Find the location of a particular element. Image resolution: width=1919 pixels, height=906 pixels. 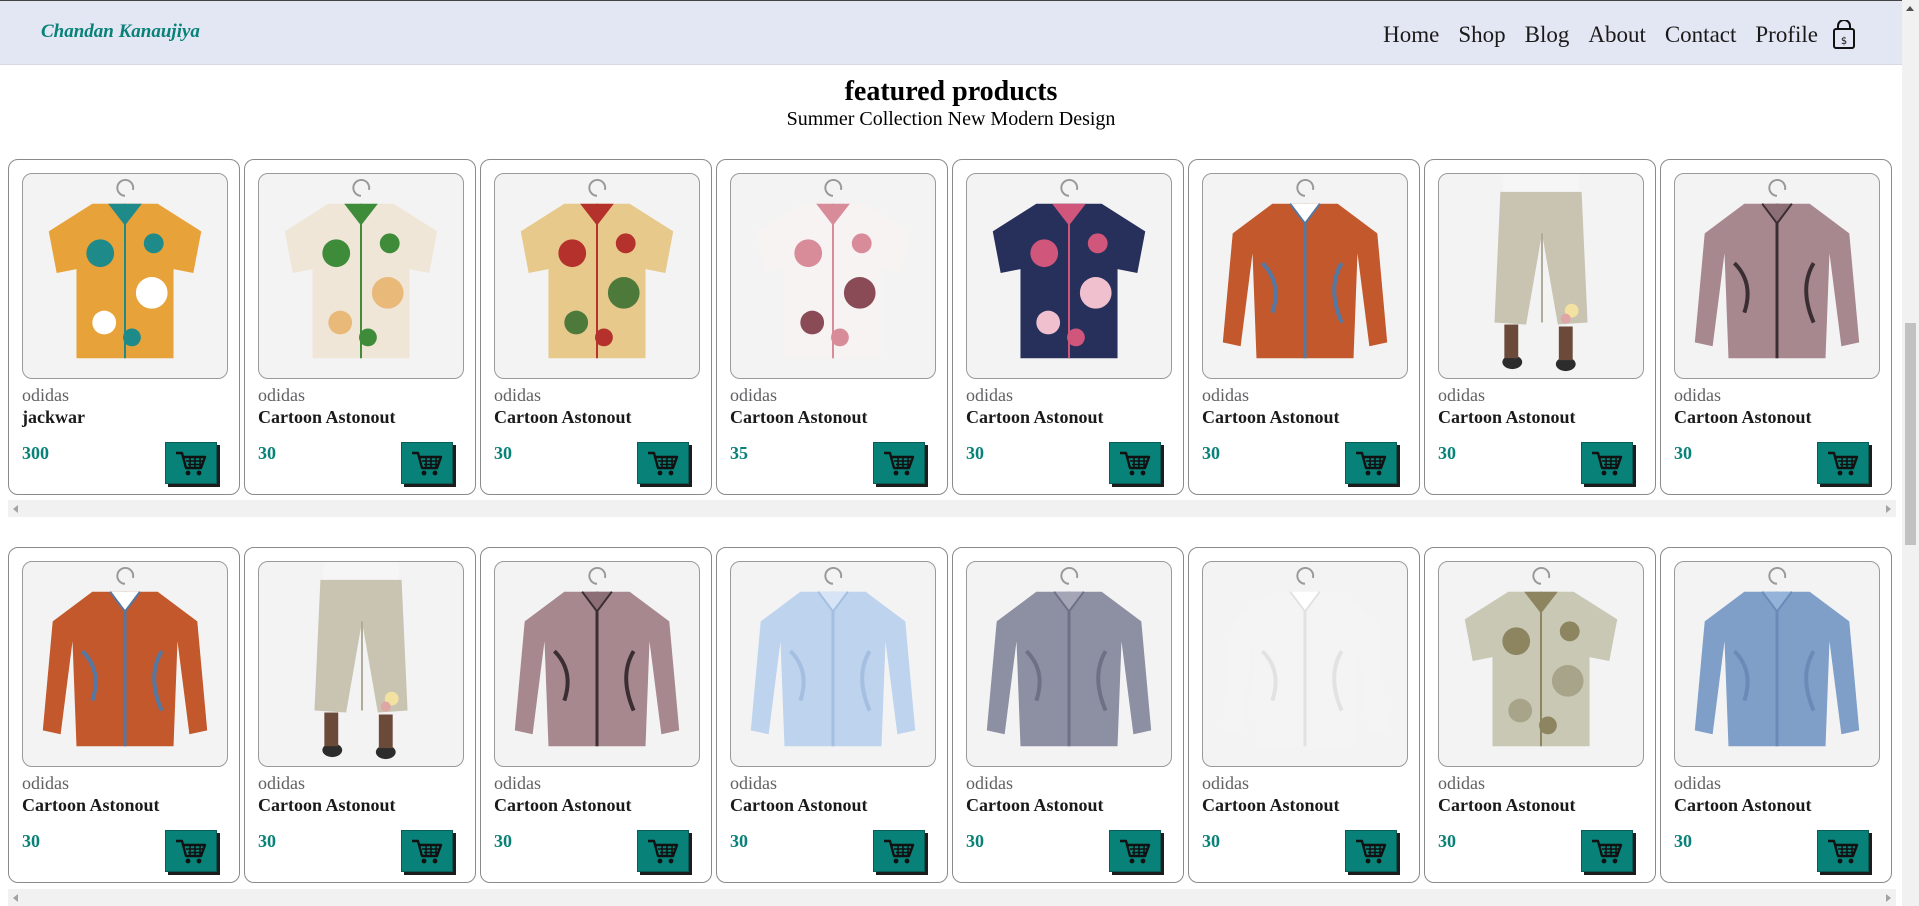

product-card: odidas Cartoon Astonout 35 is located at coordinates (832, 327).